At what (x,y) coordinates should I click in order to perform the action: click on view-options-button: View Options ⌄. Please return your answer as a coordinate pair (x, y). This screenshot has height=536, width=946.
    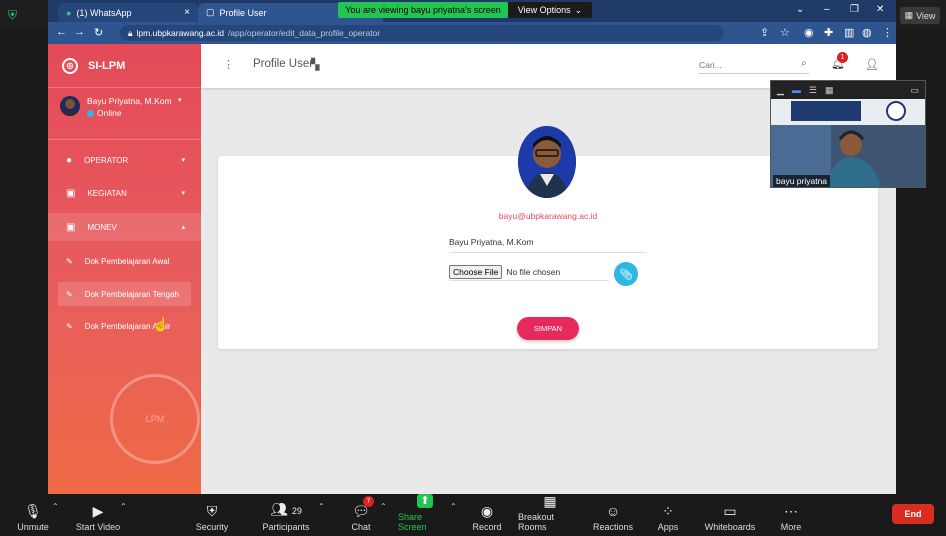
    Looking at the image, I should click on (550, 10).